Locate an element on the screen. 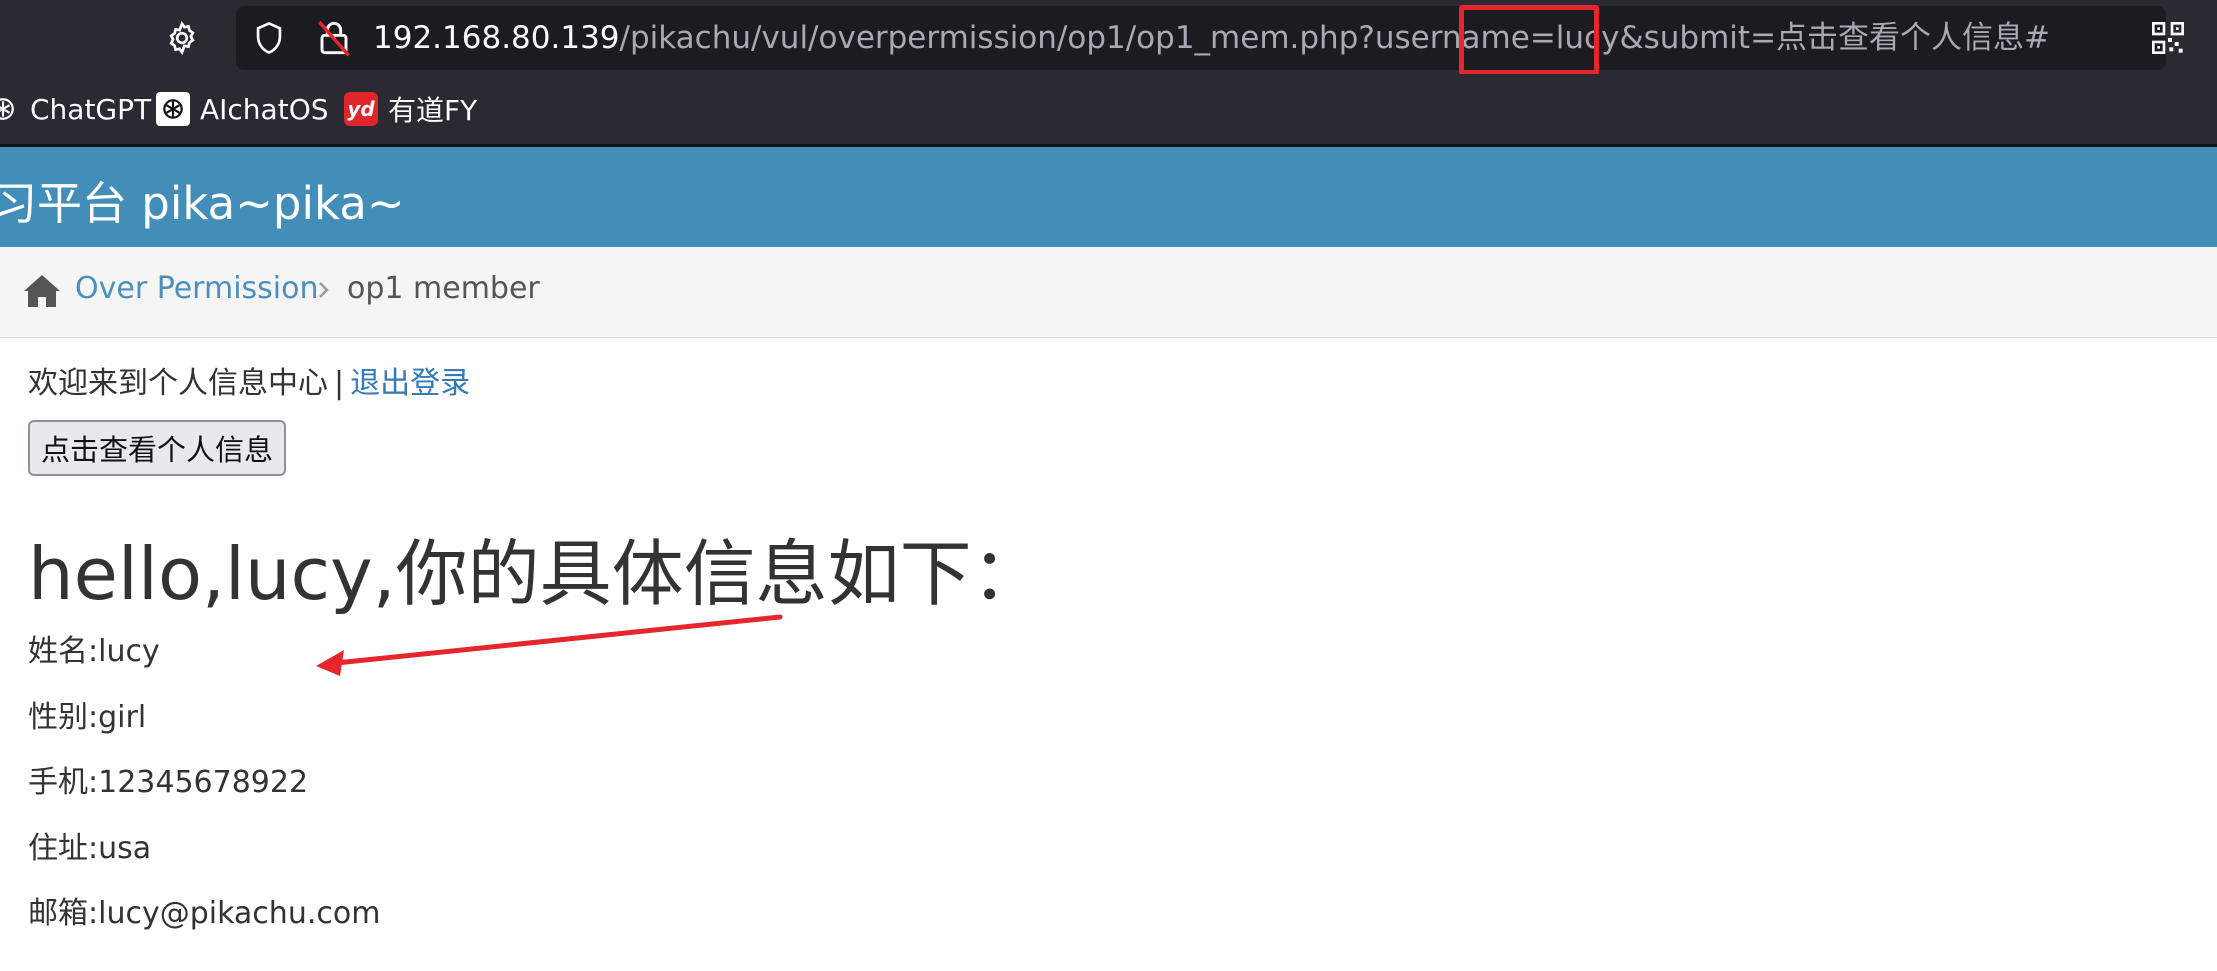  bookmarks-bar: ChatGPT AIchatOS yd 有道FY is located at coordinates (1108, 110).